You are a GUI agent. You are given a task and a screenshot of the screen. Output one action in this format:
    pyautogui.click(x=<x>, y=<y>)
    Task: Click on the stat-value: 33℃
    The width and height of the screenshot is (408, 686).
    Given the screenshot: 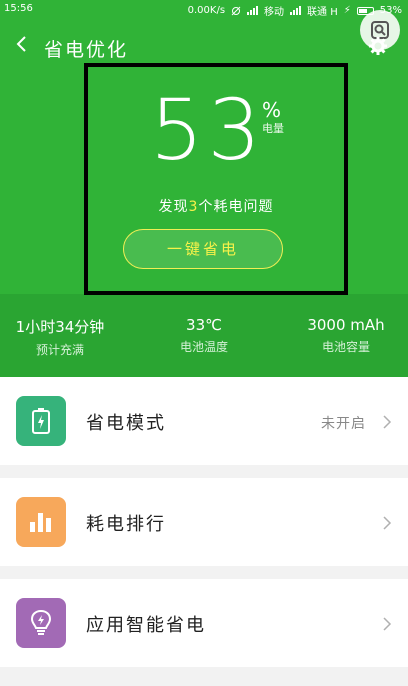 What is the action you would take?
    pyautogui.click(x=204, y=325)
    